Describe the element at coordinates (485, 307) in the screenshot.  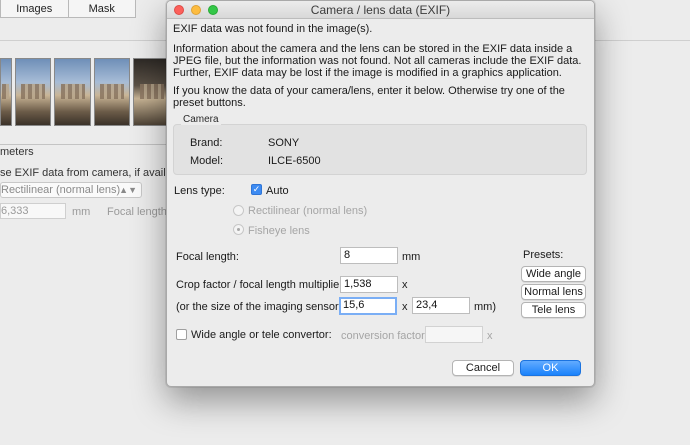
I see `sensor-unit: mm)` at that location.